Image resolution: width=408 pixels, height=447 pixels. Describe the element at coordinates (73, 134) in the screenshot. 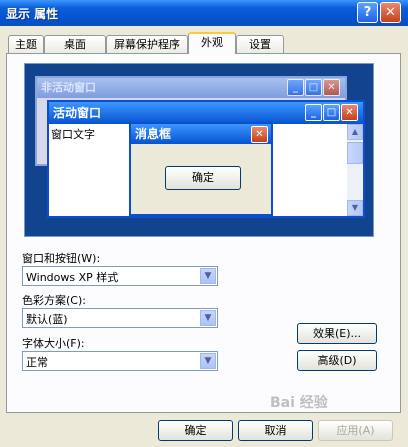

I see `window-text-sample: 窗口文字` at that location.